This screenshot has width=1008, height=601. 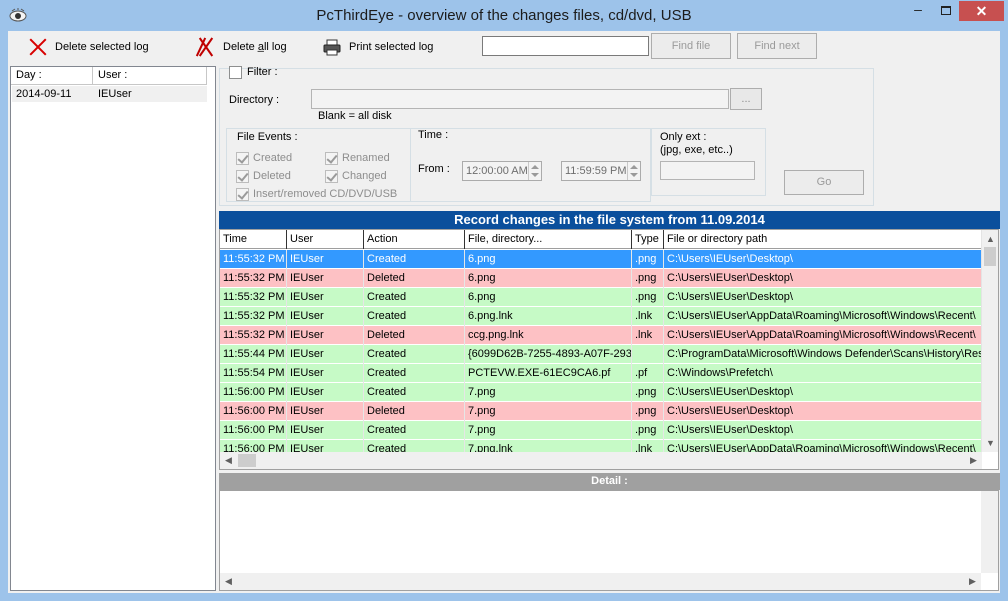 I want to click on records-horizontal-scrollbar: ◀ ▶, so click(x=601, y=460).